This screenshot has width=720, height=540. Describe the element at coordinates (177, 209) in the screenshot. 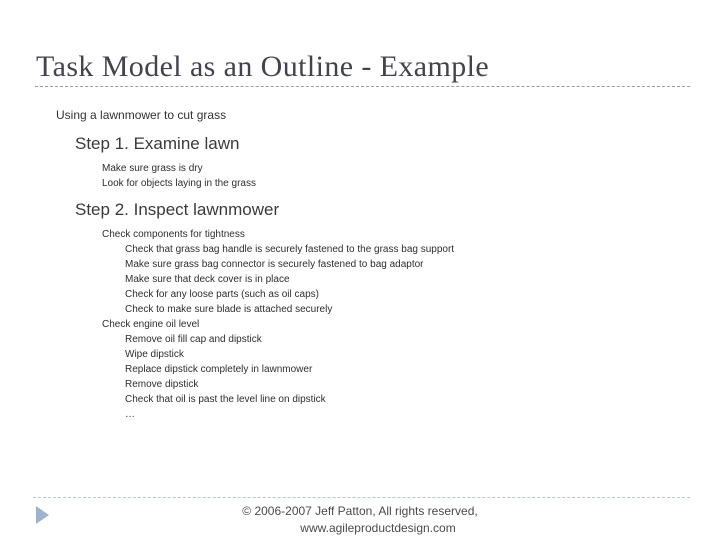

I see `outline-item-level-2: Step 2. Inspect lawnmower` at that location.